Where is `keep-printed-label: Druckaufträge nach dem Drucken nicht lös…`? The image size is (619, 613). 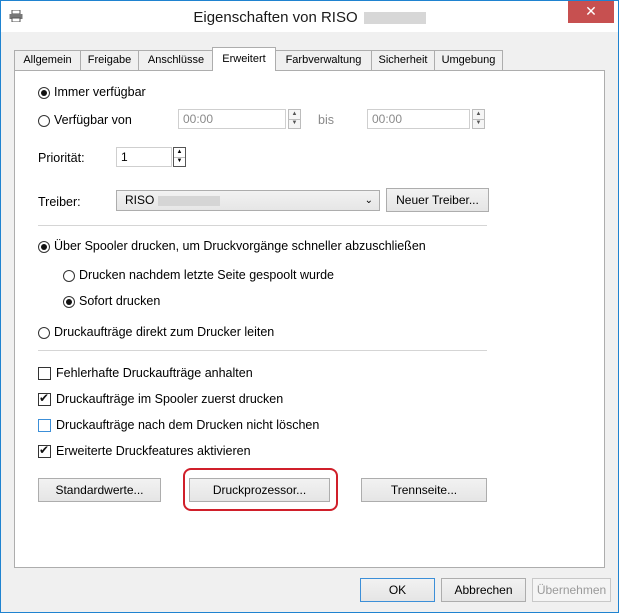
keep-printed-label: Druckaufträge nach dem Drucken nicht lös… is located at coordinates (188, 425).